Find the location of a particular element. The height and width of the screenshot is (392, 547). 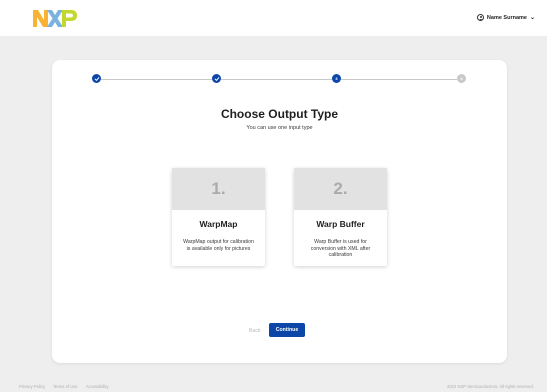

user-name: Name Surname is located at coordinates (506, 17).